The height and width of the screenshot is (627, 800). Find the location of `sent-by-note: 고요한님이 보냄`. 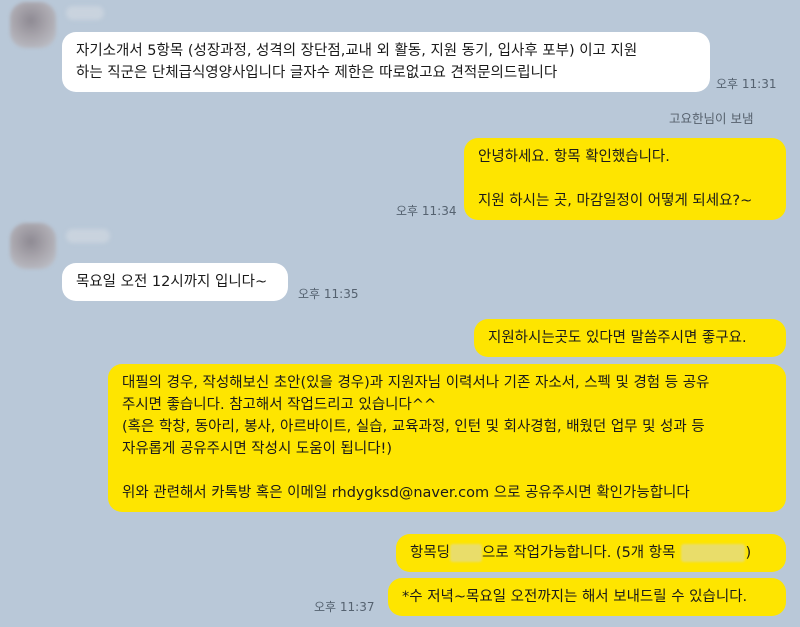

sent-by-note: 고요한님이 보냄 is located at coordinates (711, 118).